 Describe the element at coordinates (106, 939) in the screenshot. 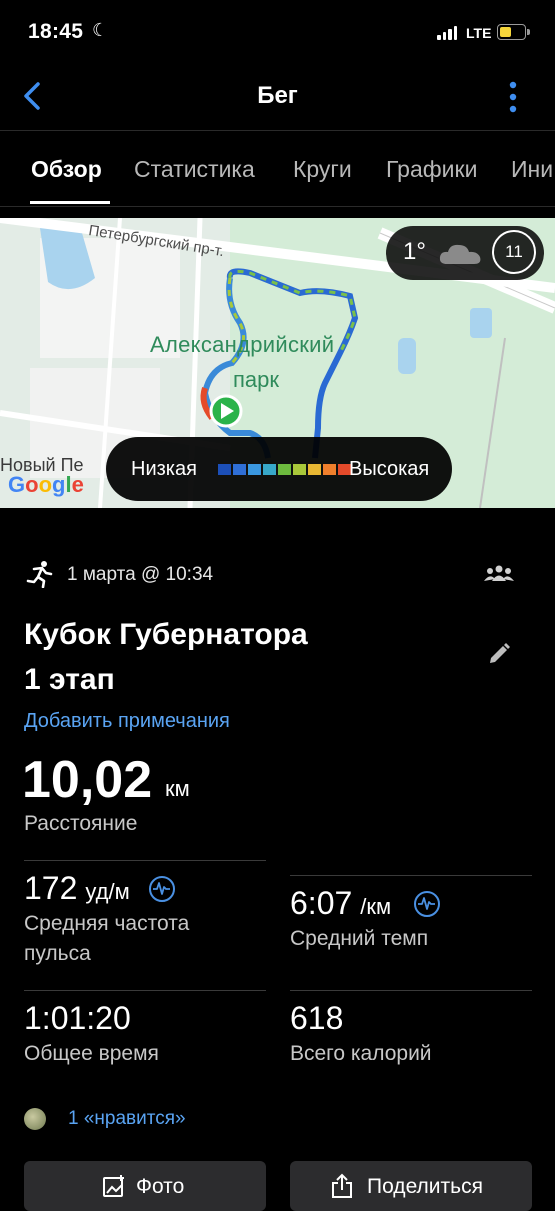

I see `heart-rate-label: Средняя частота пульса` at that location.